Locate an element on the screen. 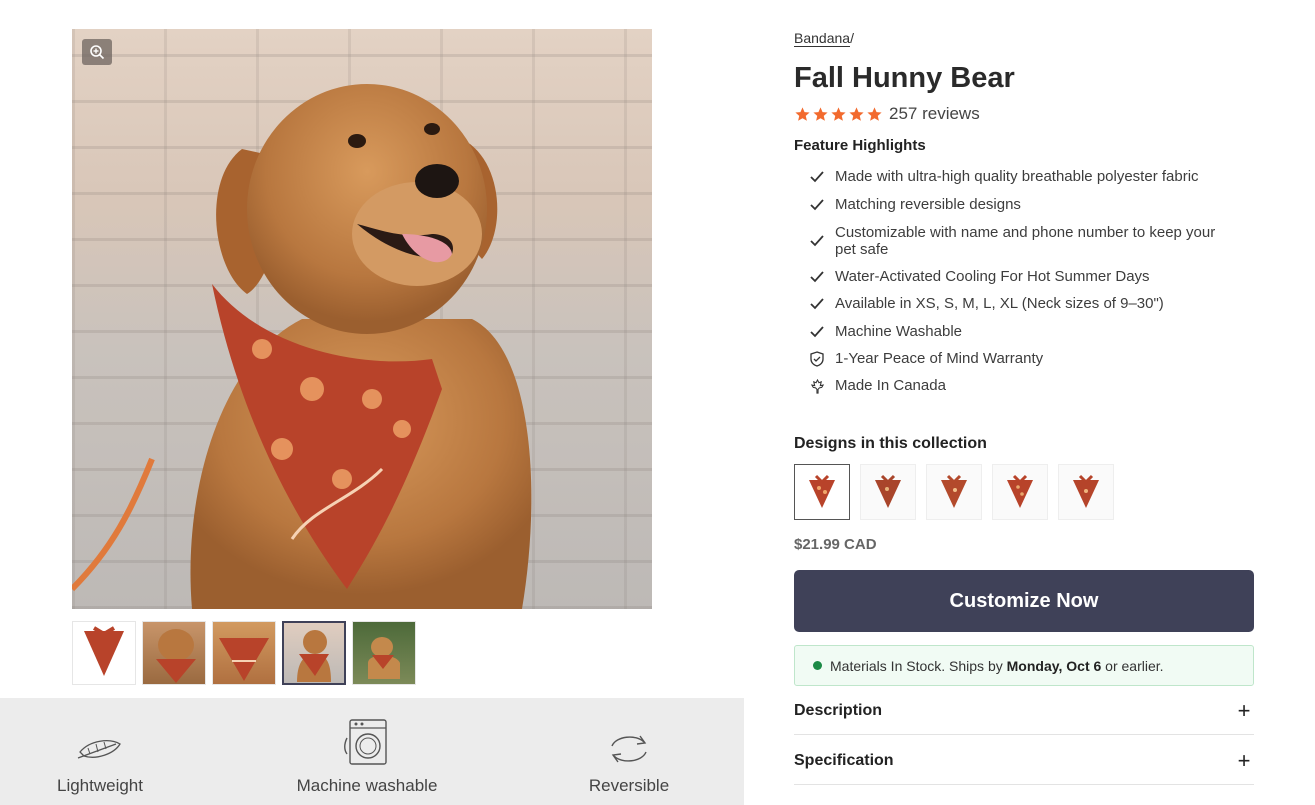 Image resolution: width=1315 pixels, height=805 pixels. zoom-button is located at coordinates (97, 52).